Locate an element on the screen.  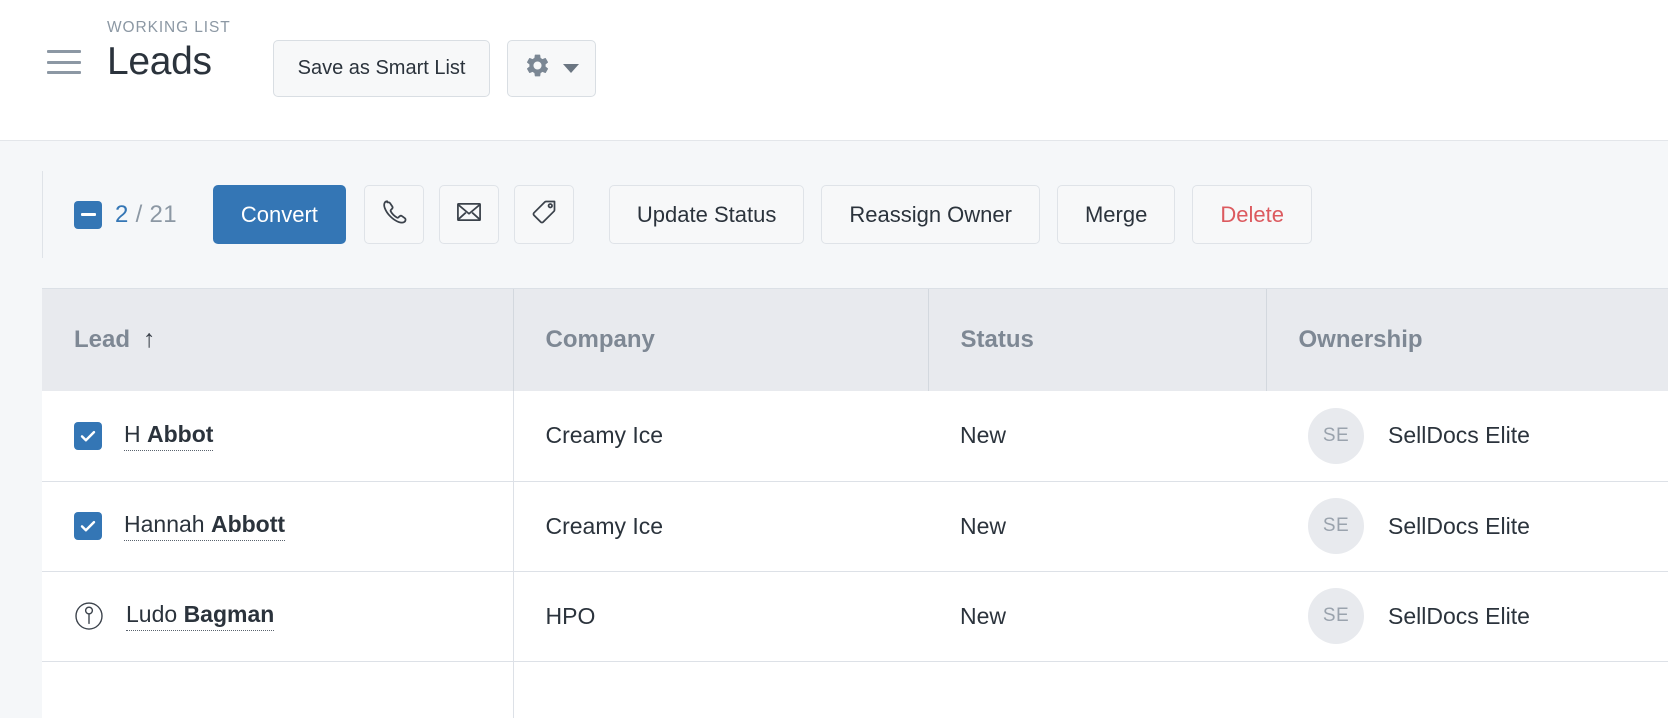
lead-last-name: Bagman is located at coordinates (229, 614).